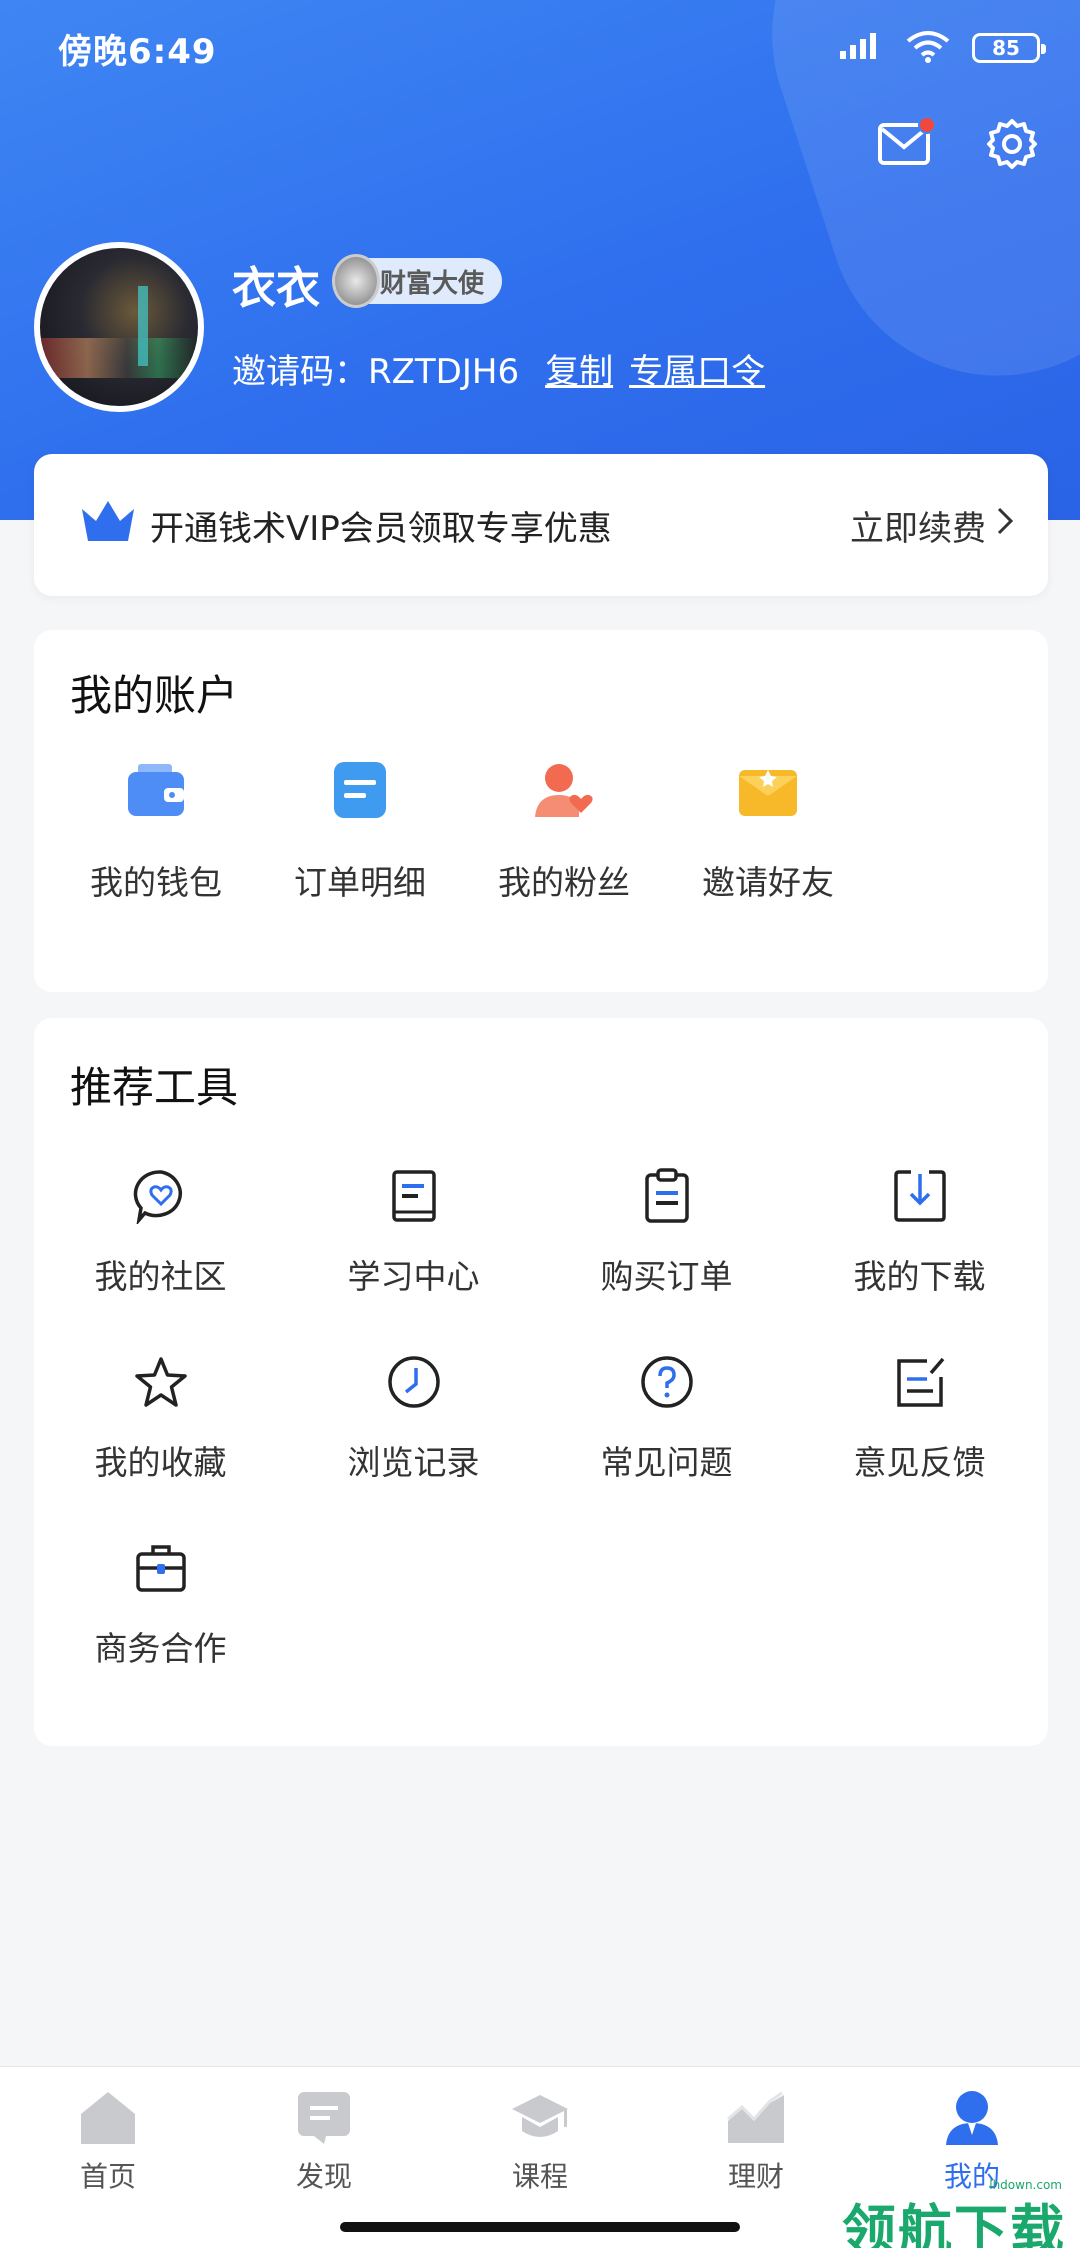  What do you see at coordinates (928, 48) in the screenshot?
I see `wifi-icon` at bounding box center [928, 48].